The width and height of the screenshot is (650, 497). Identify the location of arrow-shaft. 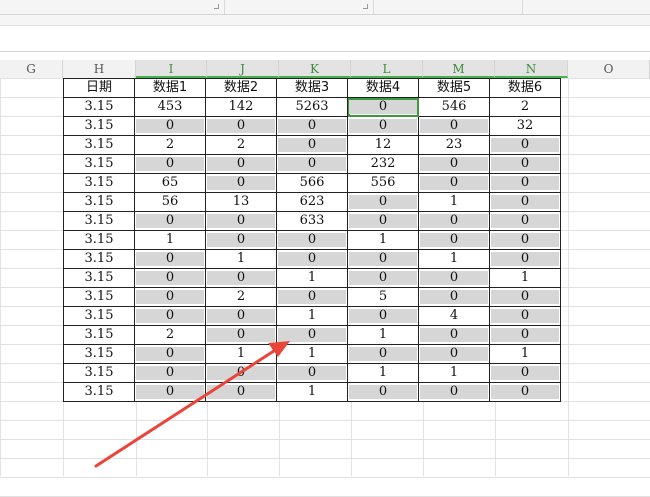
(188, 406).